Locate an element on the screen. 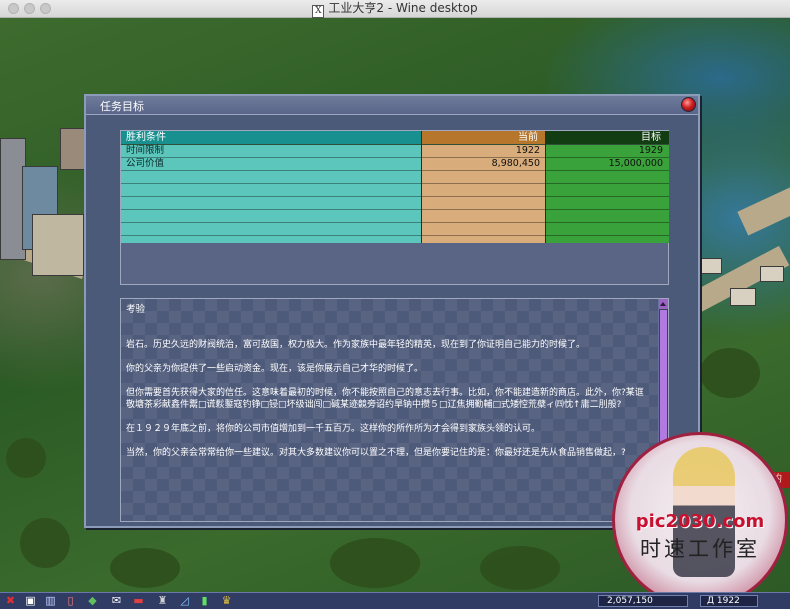  scrollbar-thumb is located at coordinates (663, 377).